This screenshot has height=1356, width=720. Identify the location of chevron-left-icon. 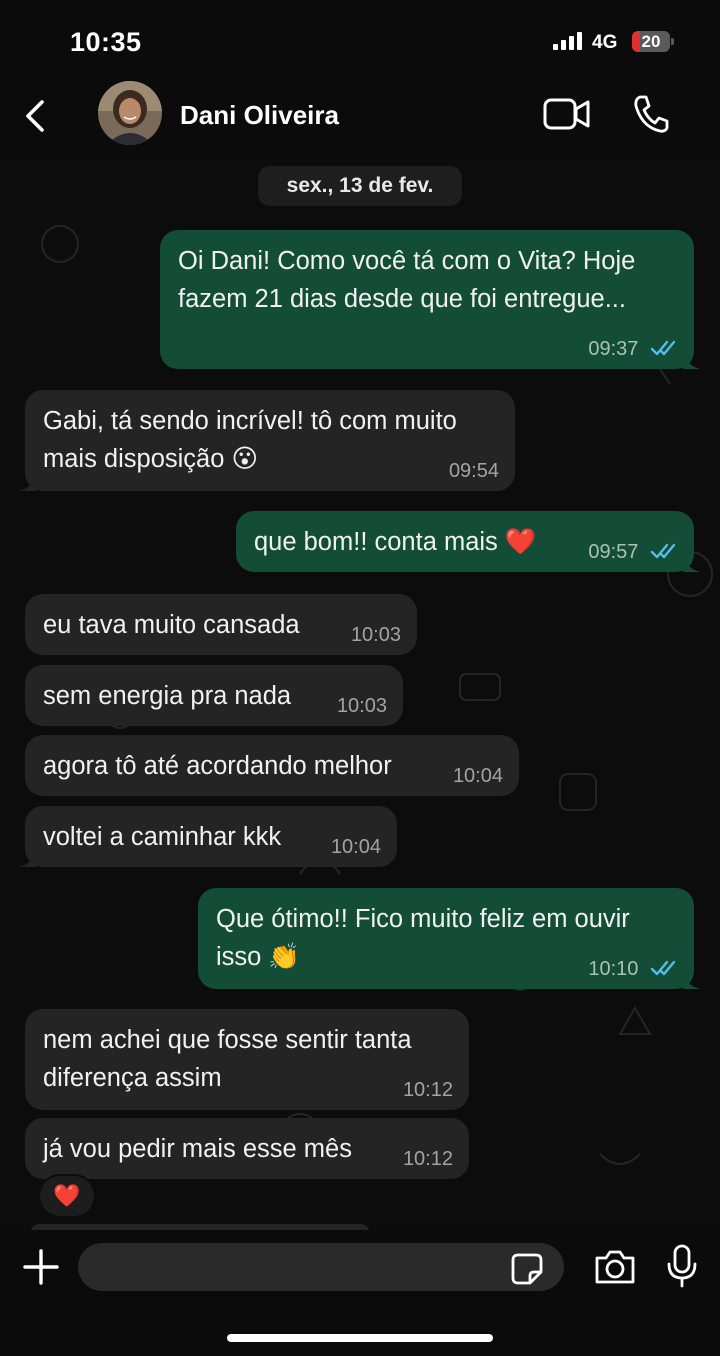
(35, 116).